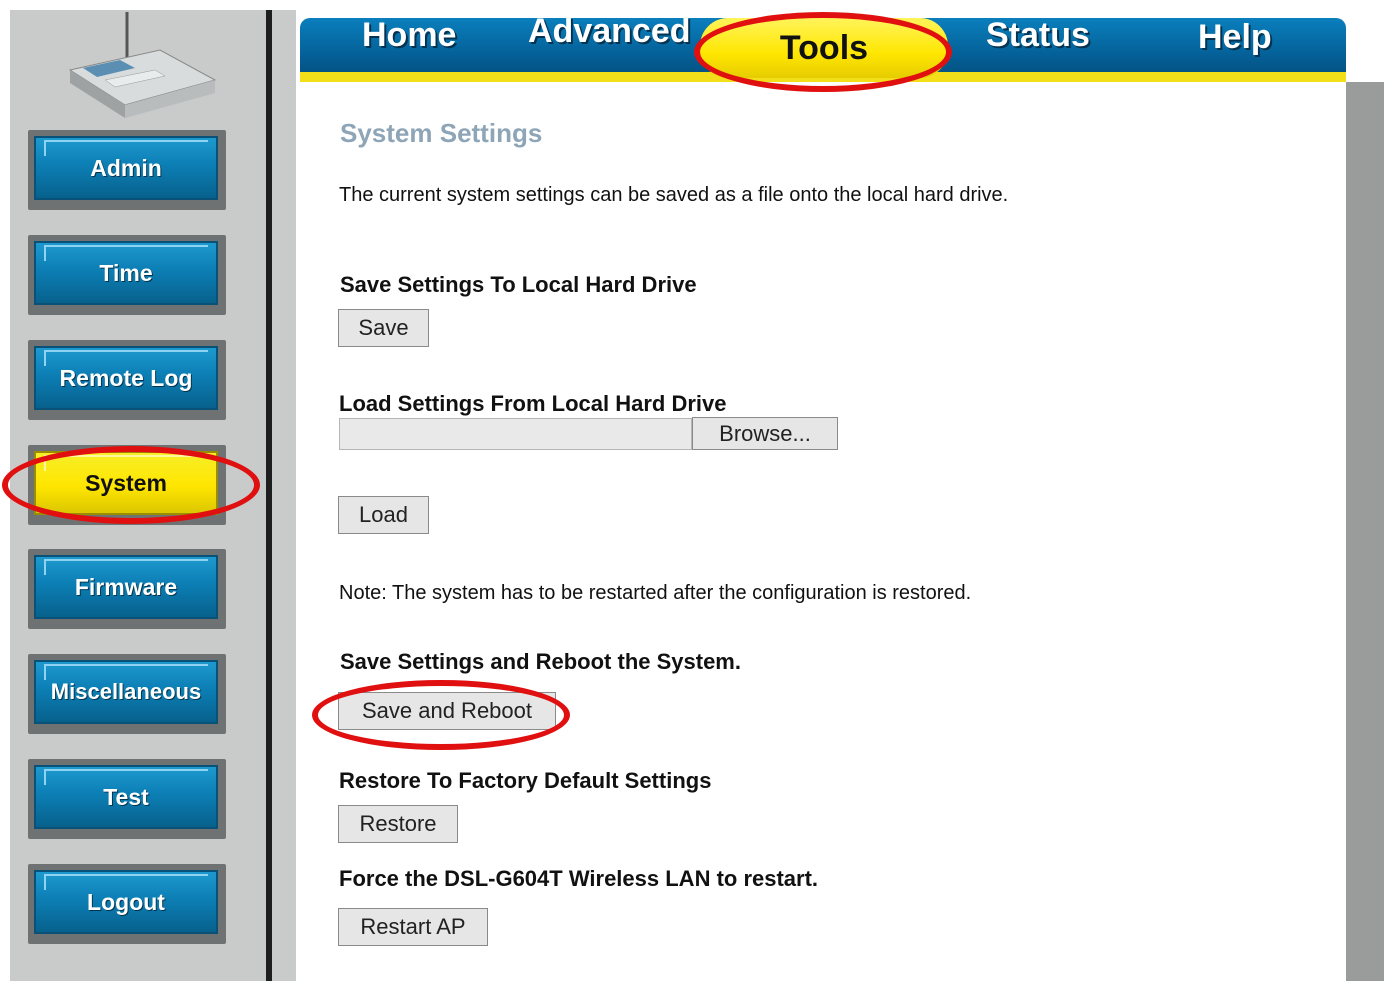 This screenshot has height=981, width=1384. I want to click on router-device-icon, so click(142, 65).